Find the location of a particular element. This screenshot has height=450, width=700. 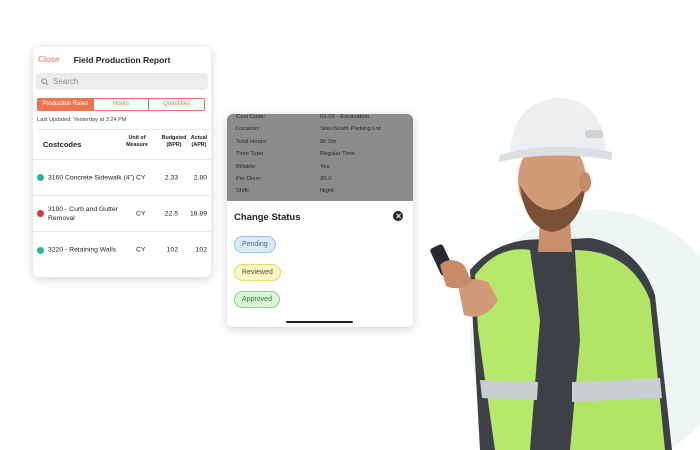

detail-row-time-type: Time Type: Regular Time is located at coordinates (322, 157).